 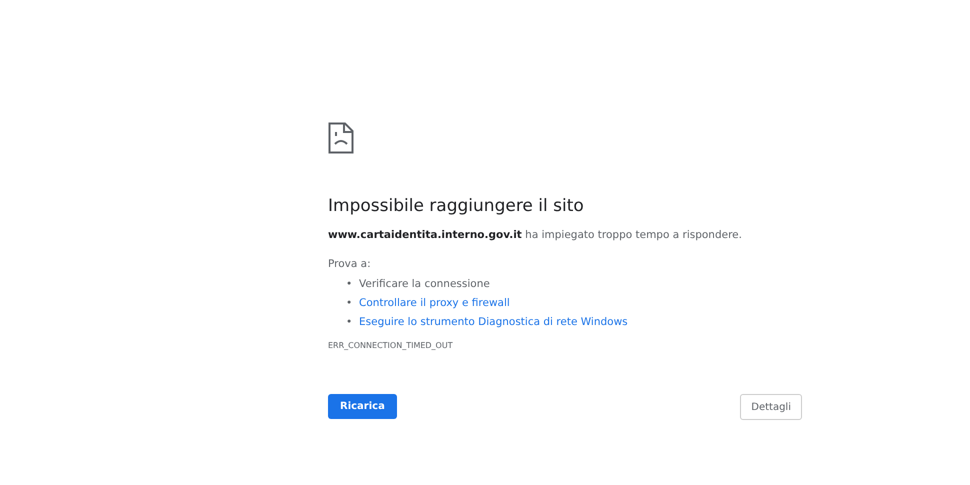 What do you see at coordinates (456, 206) in the screenshot?
I see `error-title: Impossibile raggiungere il sito` at bounding box center [456, 206].